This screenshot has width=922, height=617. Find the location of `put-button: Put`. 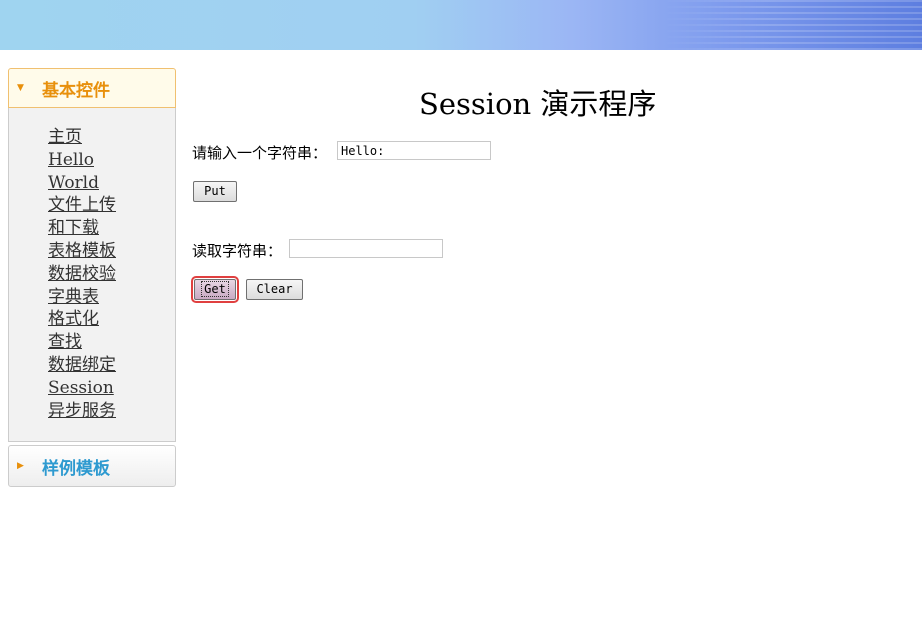

put-button: Put is located at coordinates (215, 191).